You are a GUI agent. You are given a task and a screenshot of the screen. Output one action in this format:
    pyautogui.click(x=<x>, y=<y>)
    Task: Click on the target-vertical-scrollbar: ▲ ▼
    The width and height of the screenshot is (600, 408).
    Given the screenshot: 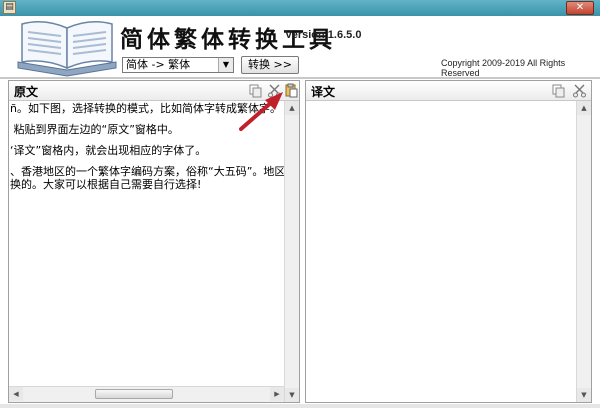 What is the action you would take?
    pyautogui.click(x=583, y=251)
    